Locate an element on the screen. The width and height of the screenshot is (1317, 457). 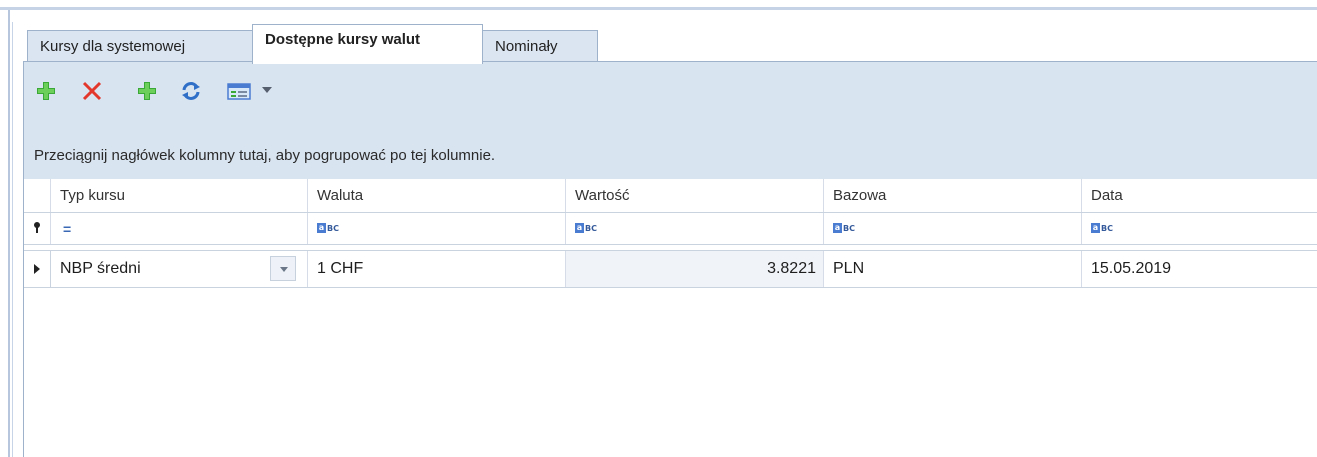
tab-nominaly: Nominały is located at coordinates (540, 46).